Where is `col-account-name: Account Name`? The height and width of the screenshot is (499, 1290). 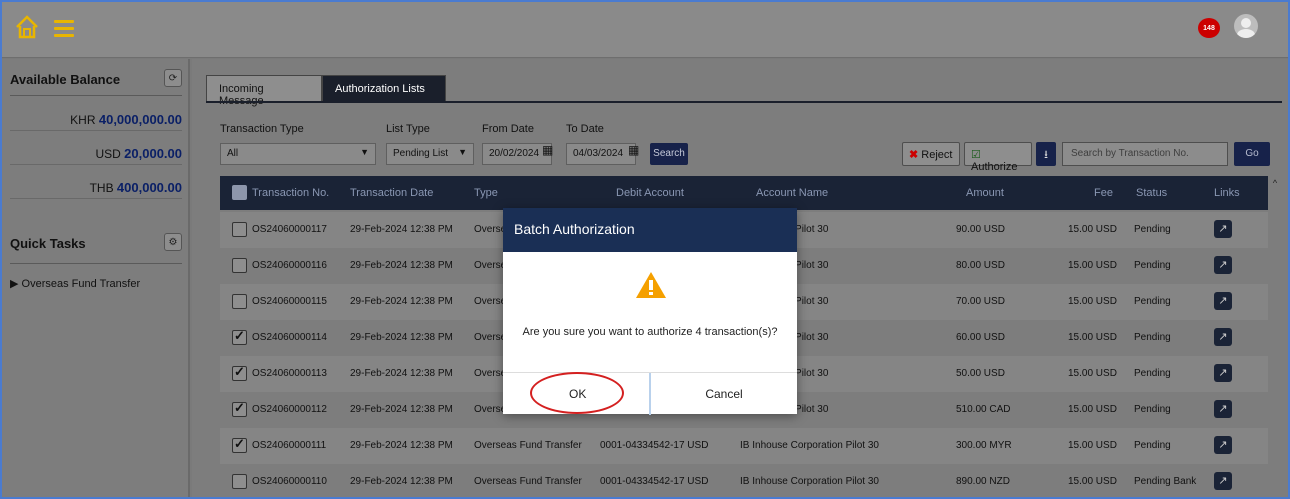 col-account-name: Account Name is located at coordinates (792, 193).